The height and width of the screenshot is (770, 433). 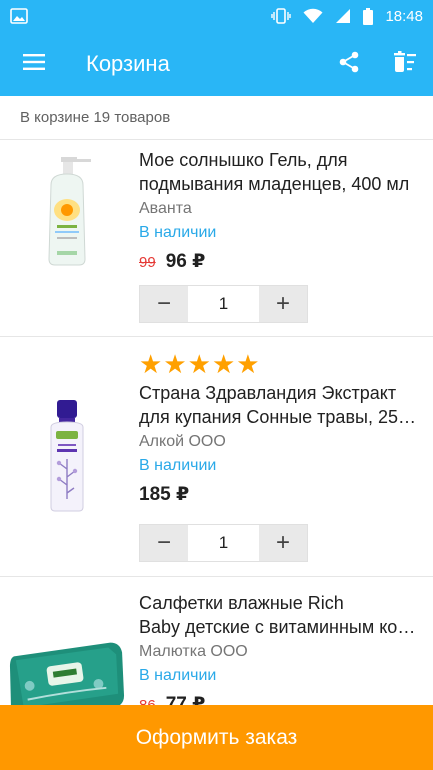 I want to click on clock-time: 18:48, so click(x=404, y=16).